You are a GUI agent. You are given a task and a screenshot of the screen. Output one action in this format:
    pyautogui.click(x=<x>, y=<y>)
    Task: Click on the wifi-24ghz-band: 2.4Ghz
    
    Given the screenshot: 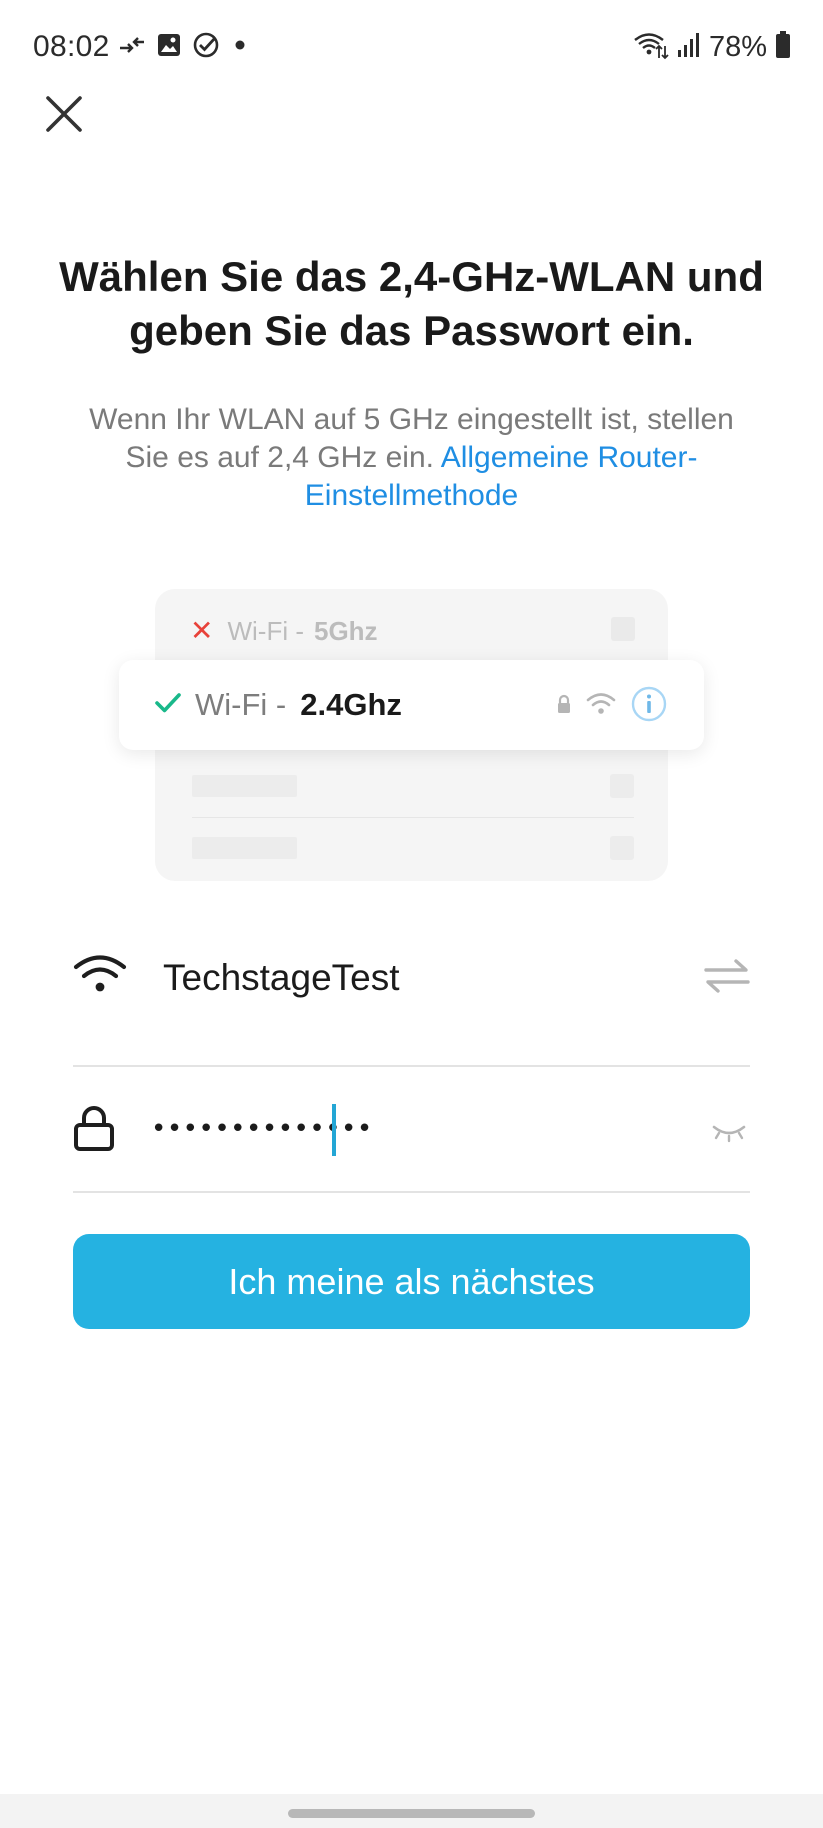 What is the action you would take?
    pyautogui.click(x=351, y=704)
    